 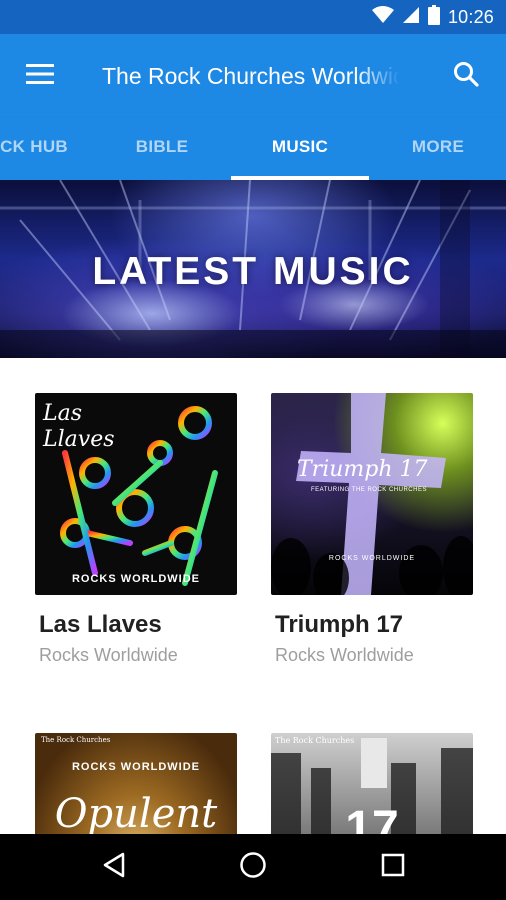 I want to click on cross-artwork, so click(x=372, y=494).